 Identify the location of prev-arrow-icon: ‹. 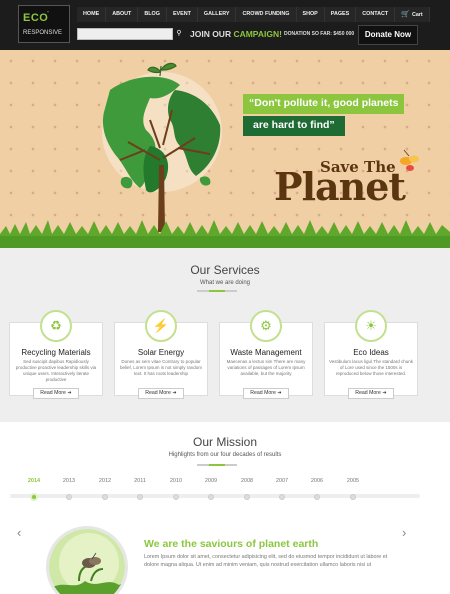
(19, 532).